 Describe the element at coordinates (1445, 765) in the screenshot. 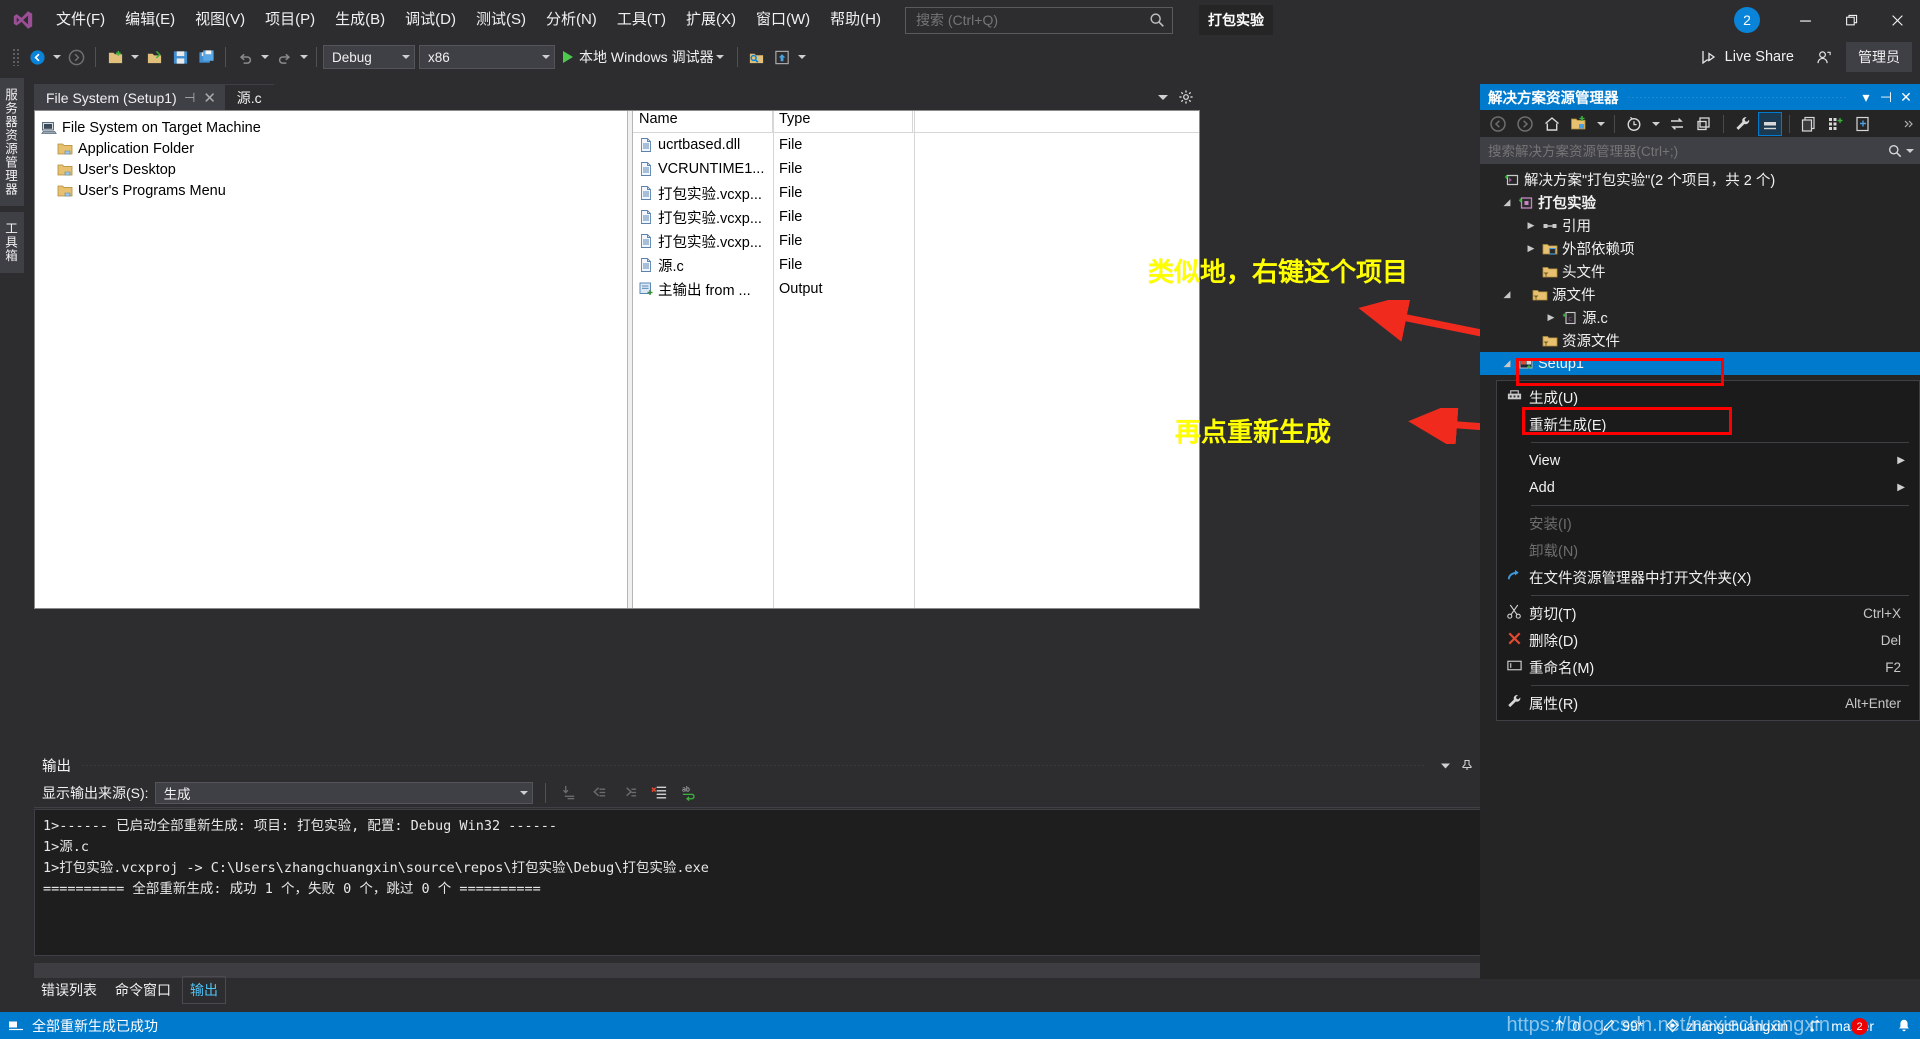

I see `window-dropdown-icon` at that location.